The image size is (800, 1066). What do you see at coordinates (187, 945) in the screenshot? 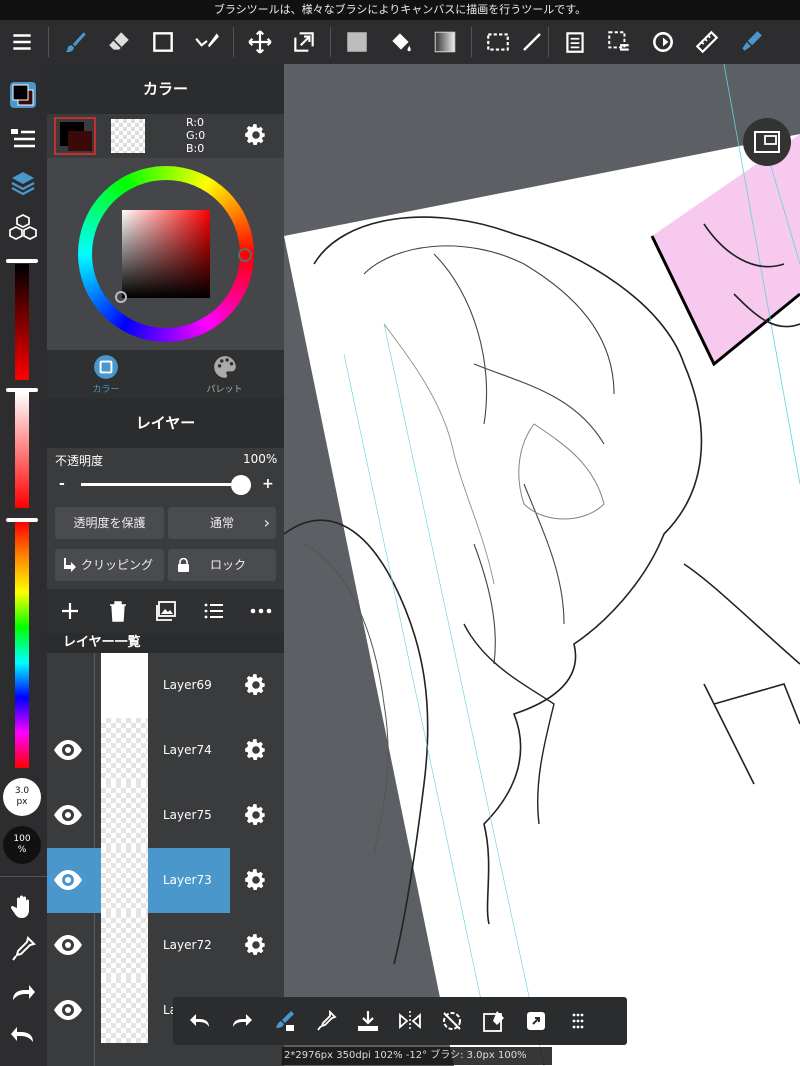
I see `layer-name: Layer72` at bounding box center [187, 945].